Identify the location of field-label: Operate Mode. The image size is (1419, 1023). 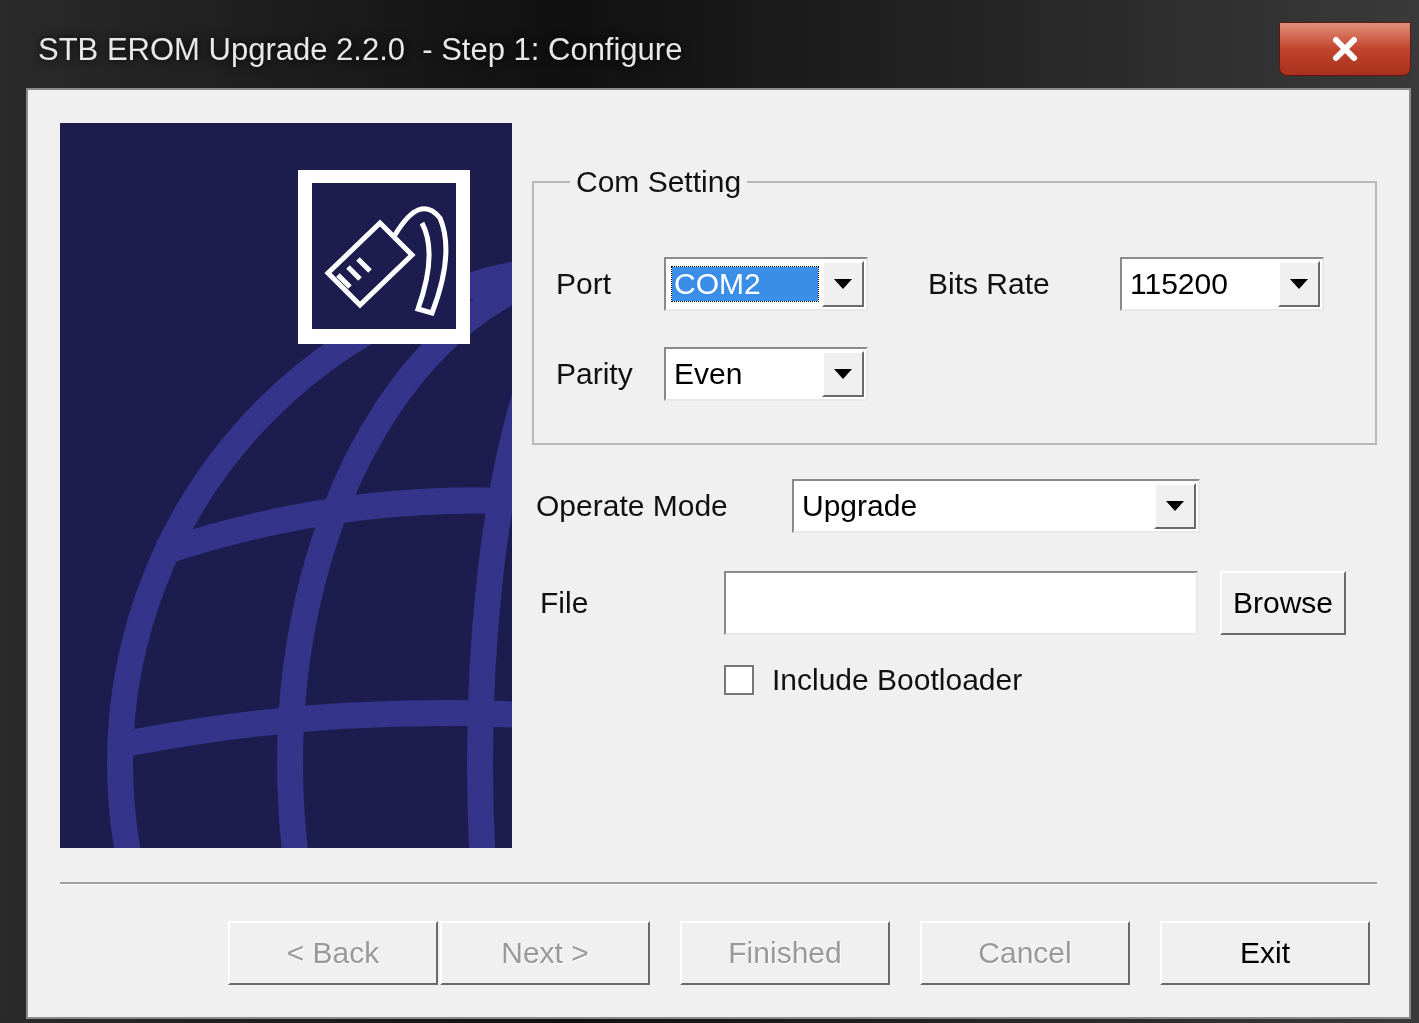
(632, 506).